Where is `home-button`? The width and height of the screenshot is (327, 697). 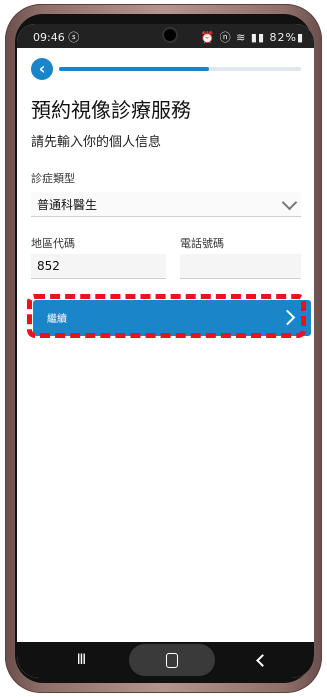
home-button is located at coordinates (172, 660).